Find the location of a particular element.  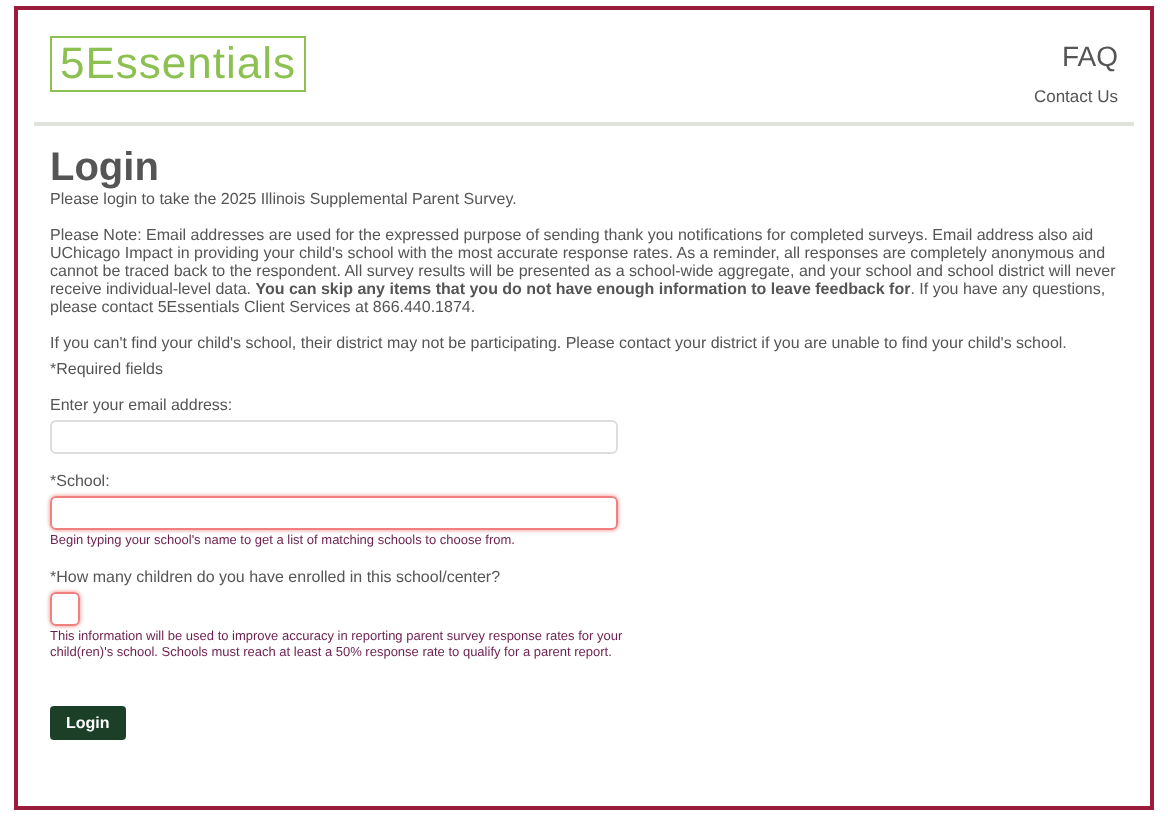

required-note: *Required fields is located at coordinates (107, 368).